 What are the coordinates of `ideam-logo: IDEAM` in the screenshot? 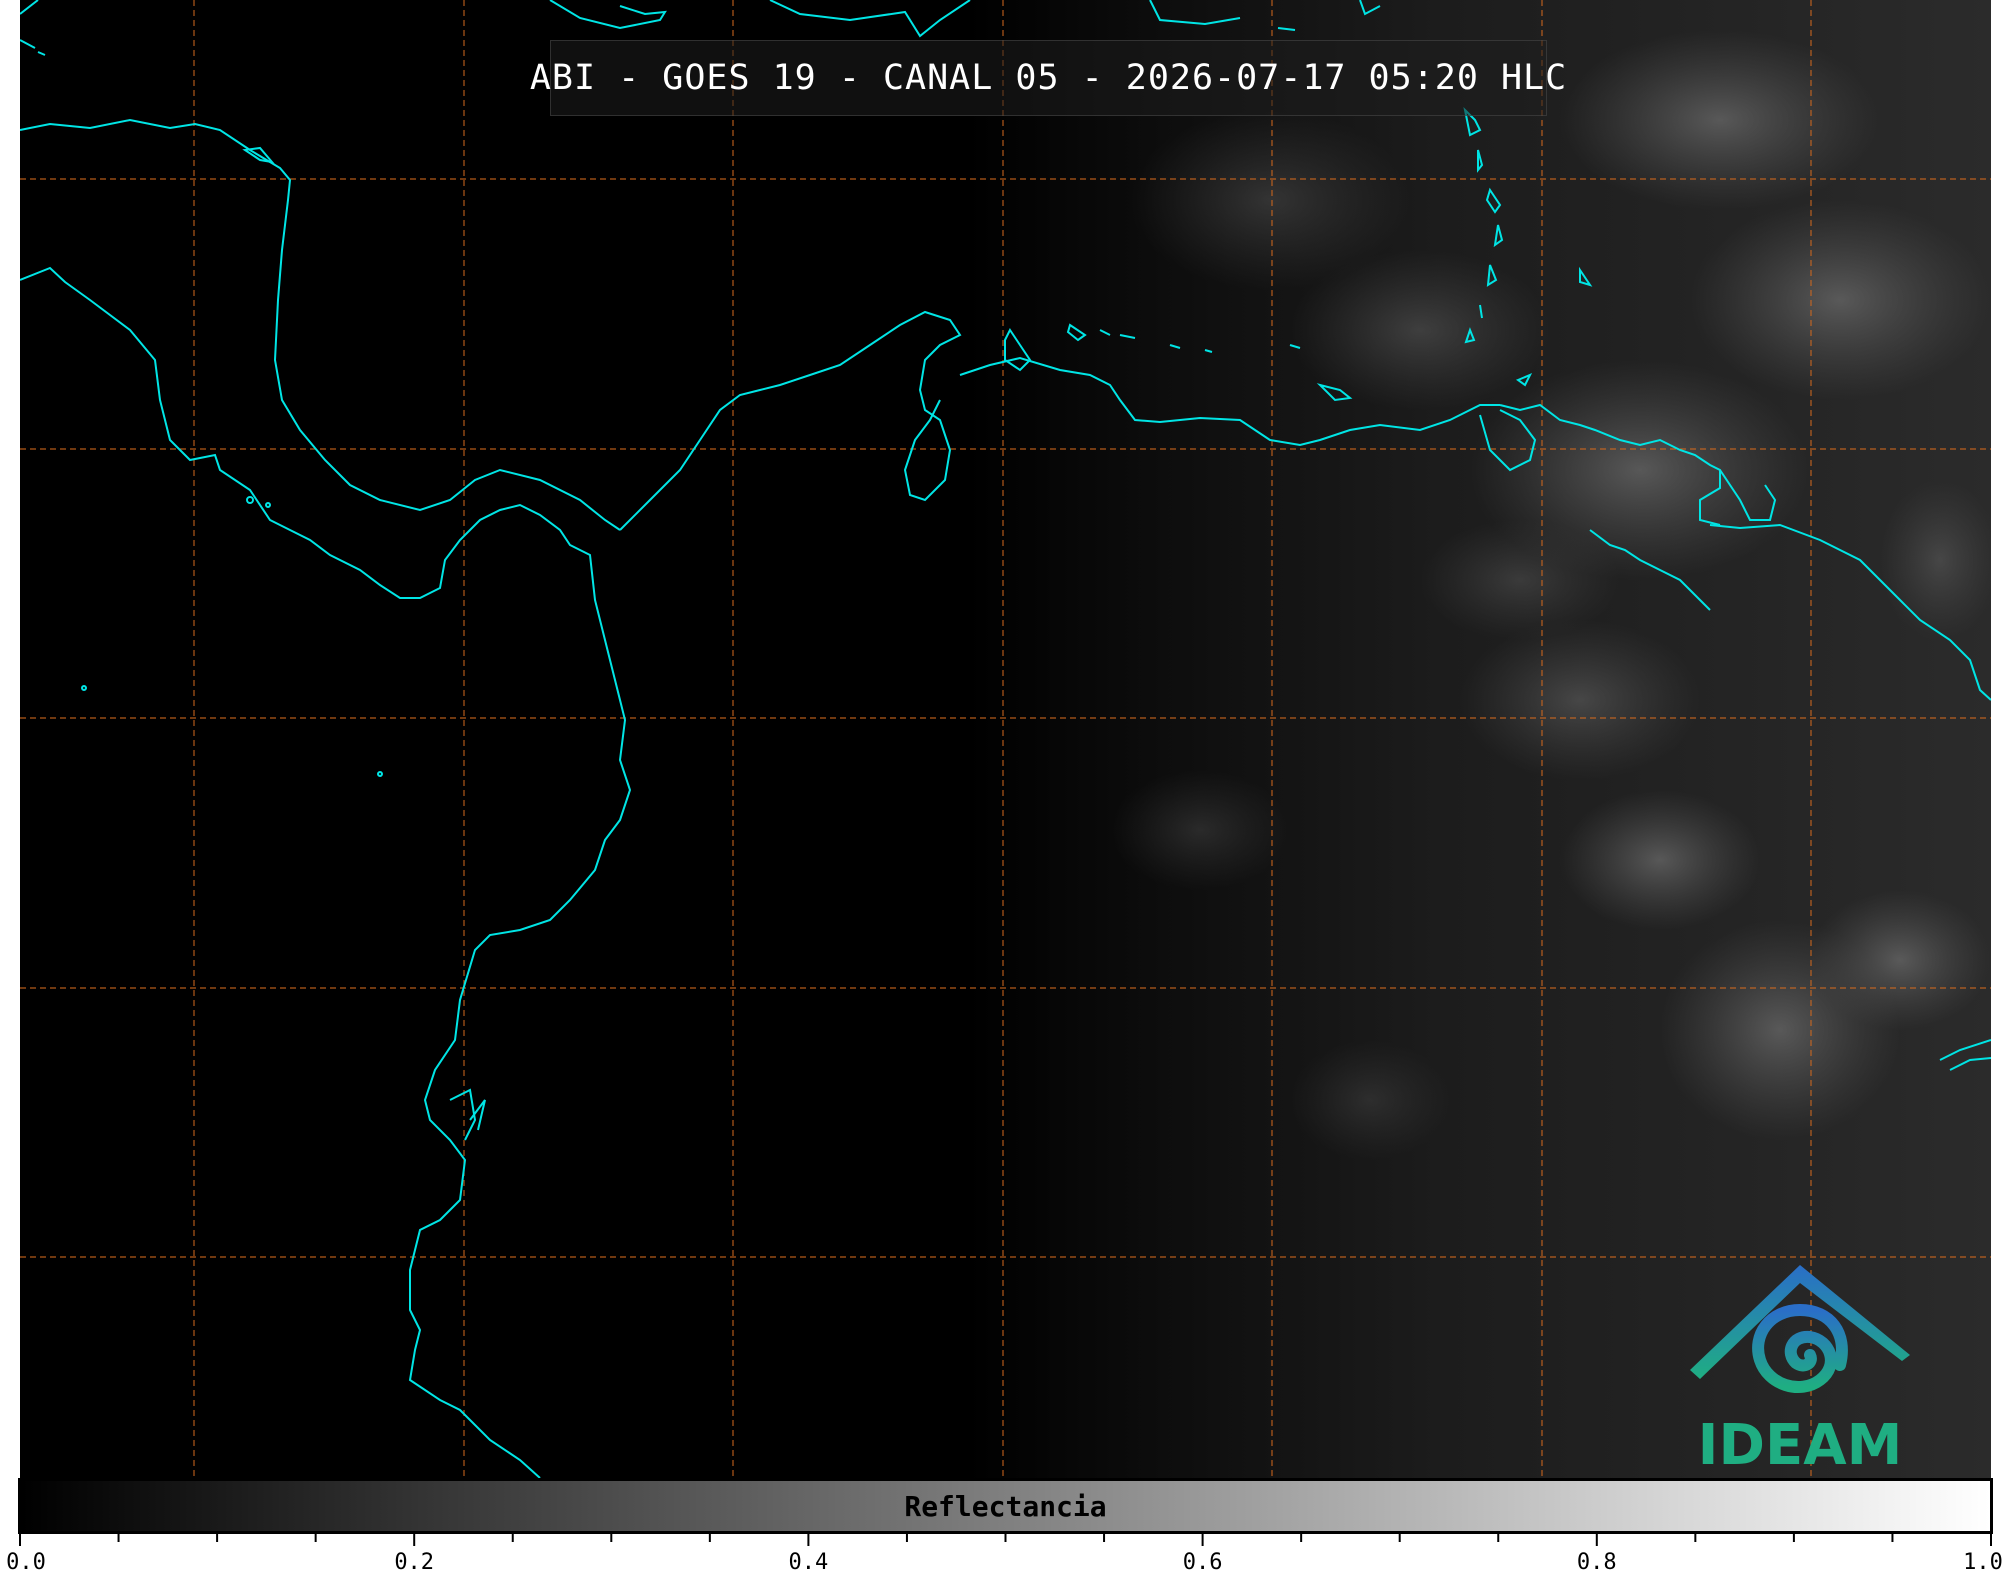 It's located at (1800, 1366).